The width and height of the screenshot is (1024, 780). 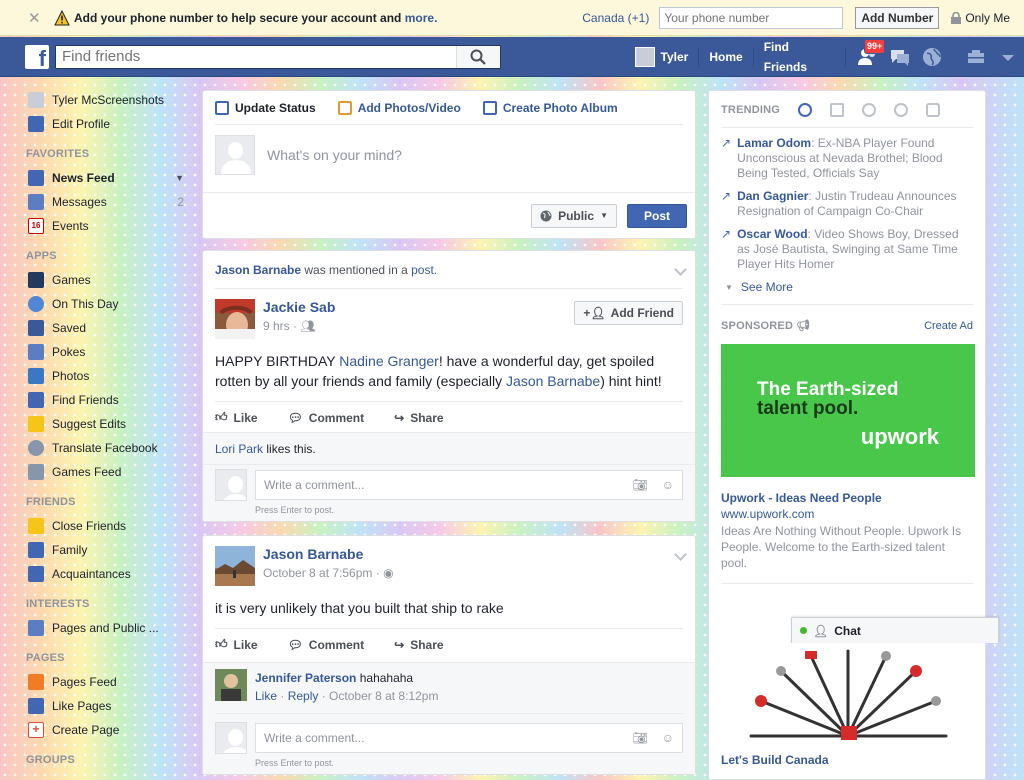 What do you see at coordinates (553, 381) in the screenshot?
I see `mention-link: Jason Barnabe` at bounding box center [553, 381].